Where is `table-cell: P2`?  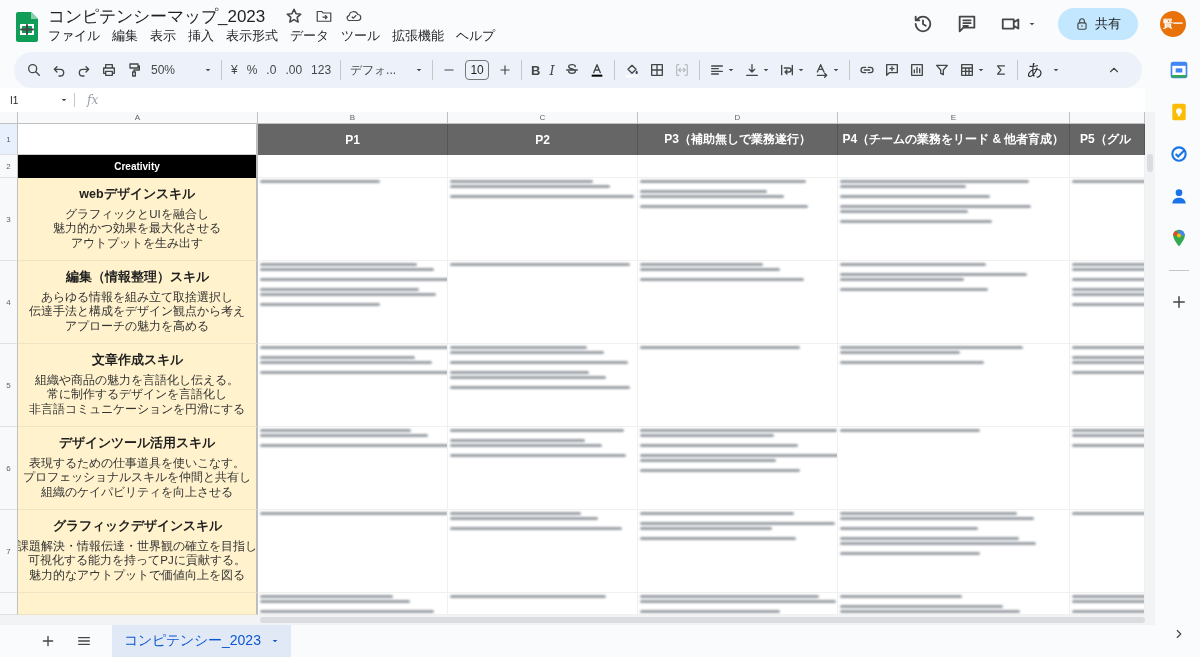
table-cell: P2 is located at coordinates (543, 139).